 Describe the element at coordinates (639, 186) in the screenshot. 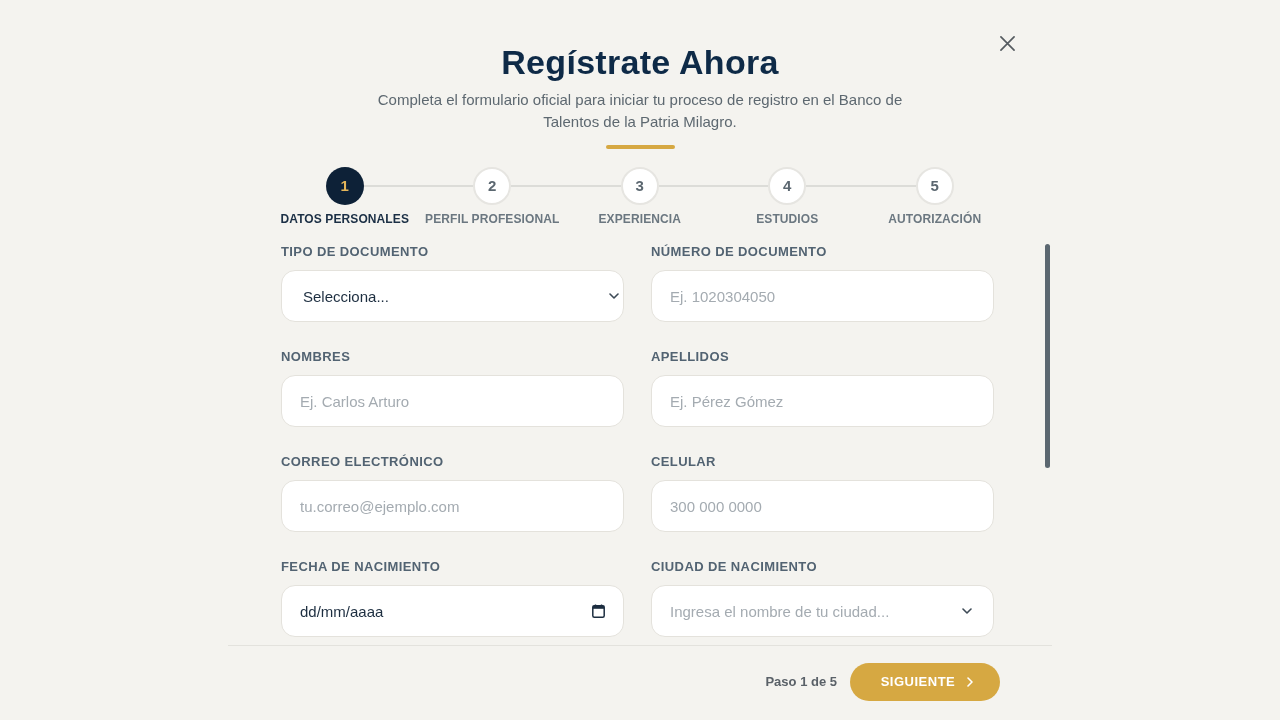

I see `step-number: 3` at that location.